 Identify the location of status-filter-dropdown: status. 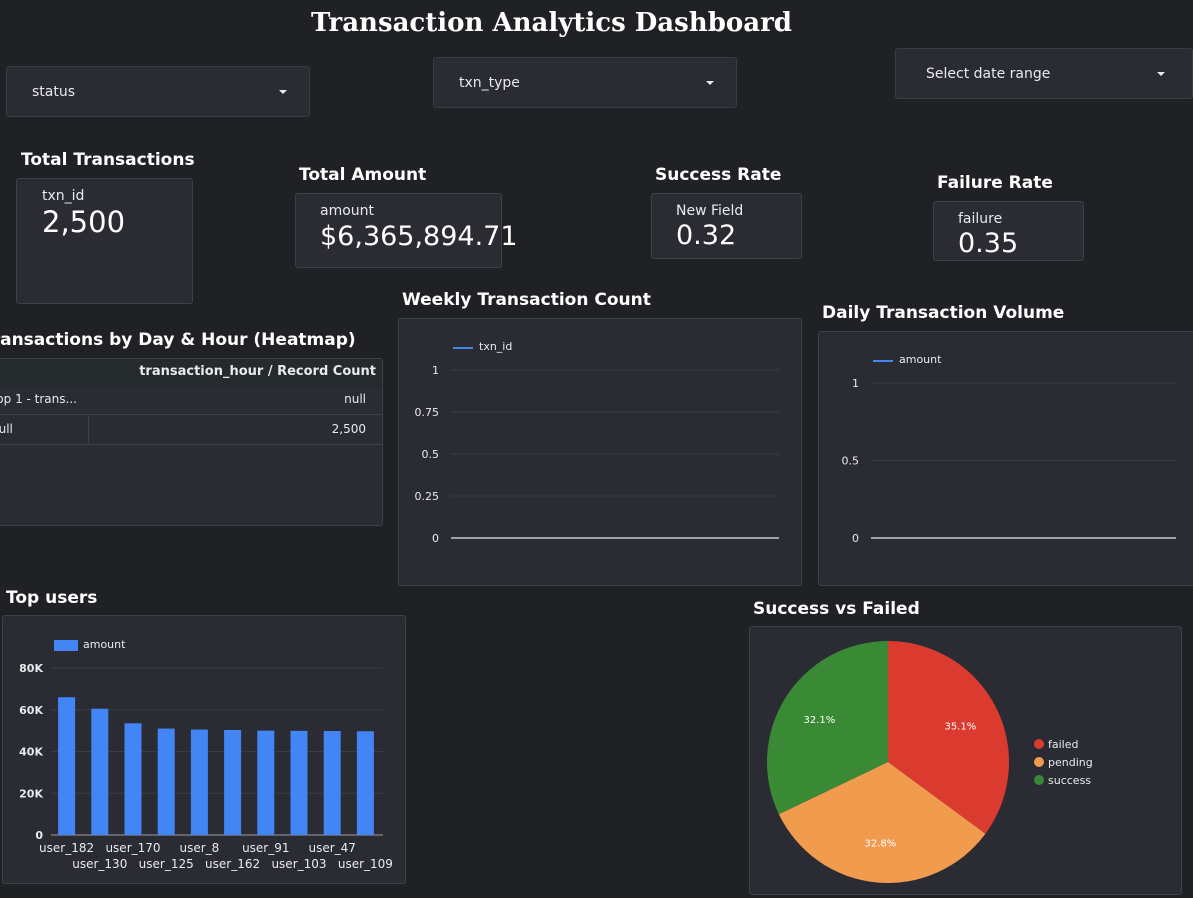
(158, 91).